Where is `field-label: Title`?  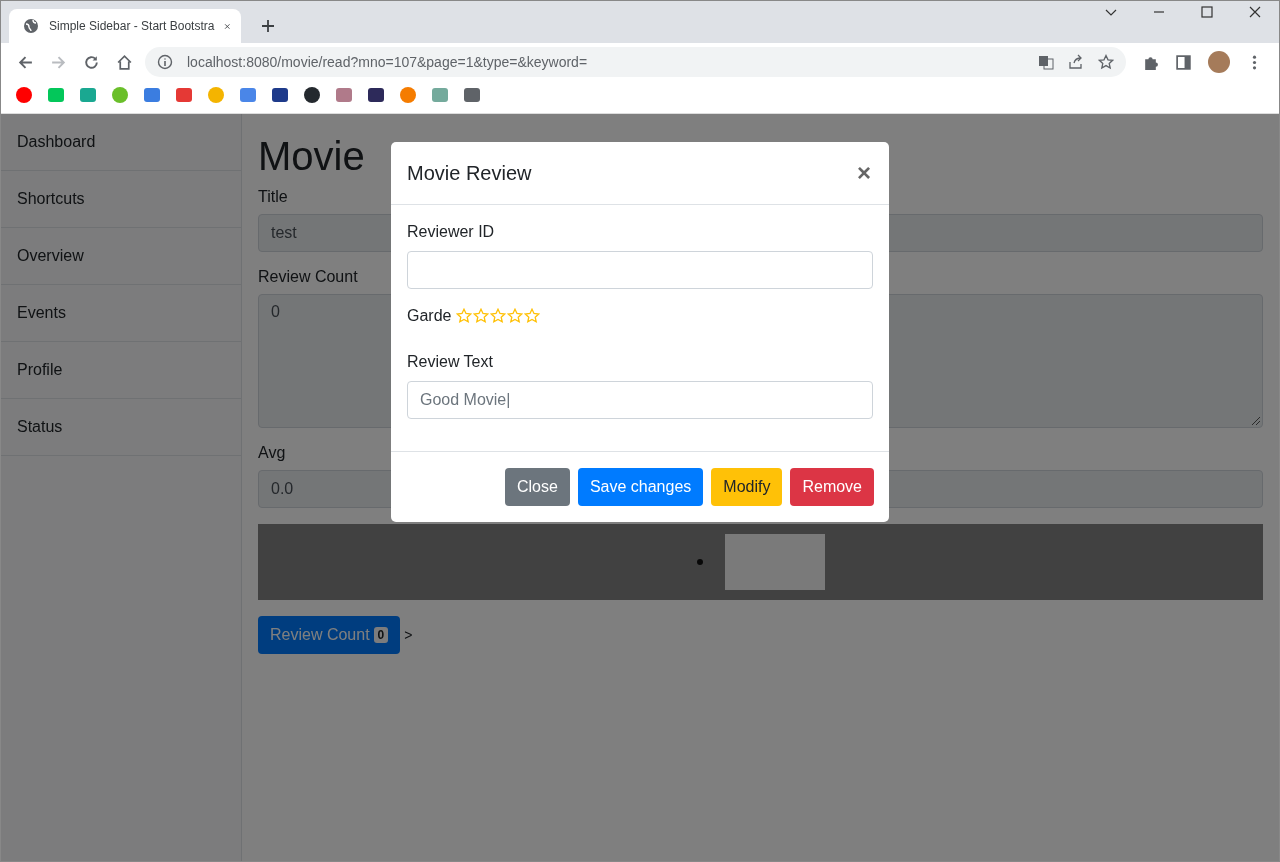 field-label: Title is located at coordinates (273, 197).